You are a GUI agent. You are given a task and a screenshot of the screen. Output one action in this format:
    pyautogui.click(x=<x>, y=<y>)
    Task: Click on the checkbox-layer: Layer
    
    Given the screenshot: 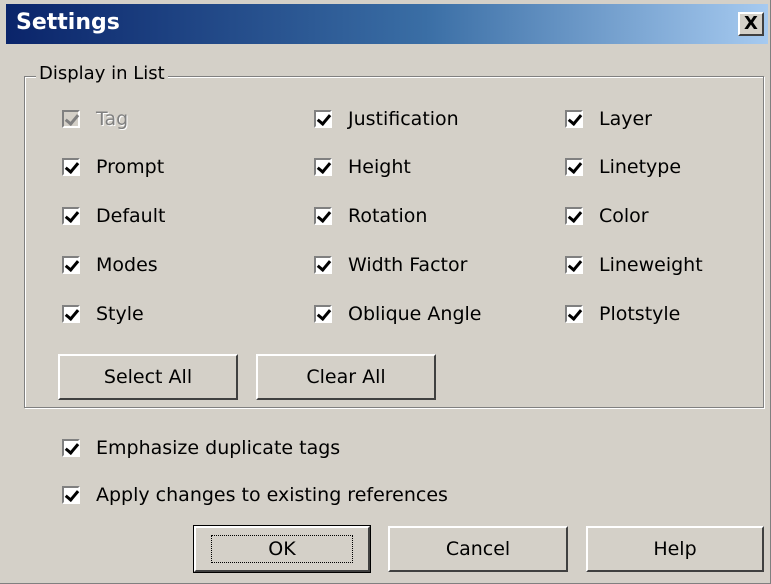 What is the action you would take?
    pyautogui.click(x=608, y=119)
    